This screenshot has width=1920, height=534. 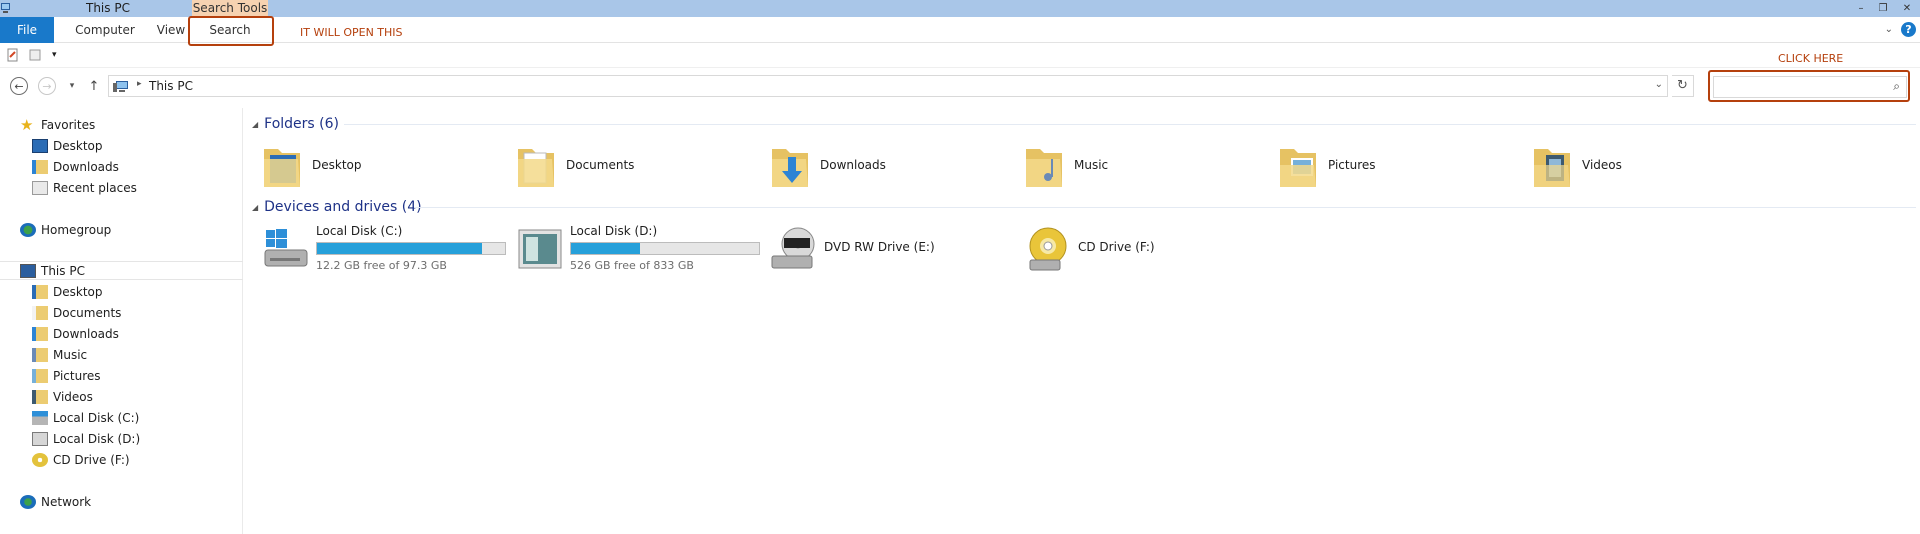 I want to click on nav-favorites-recent-places: Recent places, so click(x=84, y=187).